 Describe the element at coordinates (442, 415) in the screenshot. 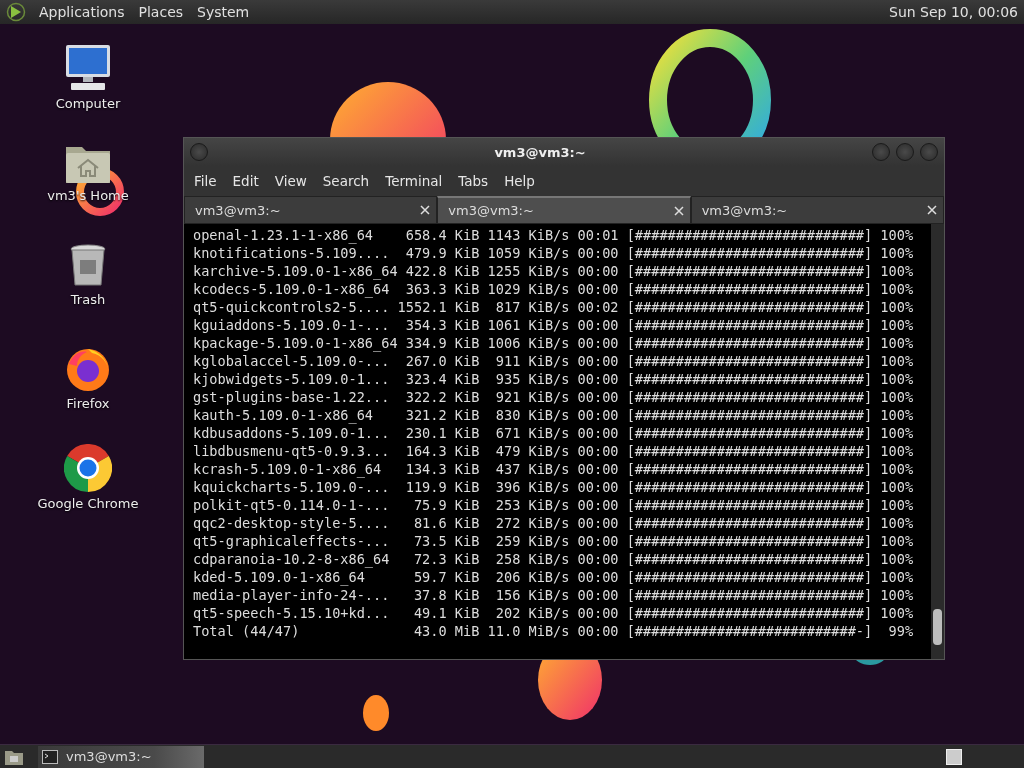

I see `download-size: 321.2 KiB` at that location.